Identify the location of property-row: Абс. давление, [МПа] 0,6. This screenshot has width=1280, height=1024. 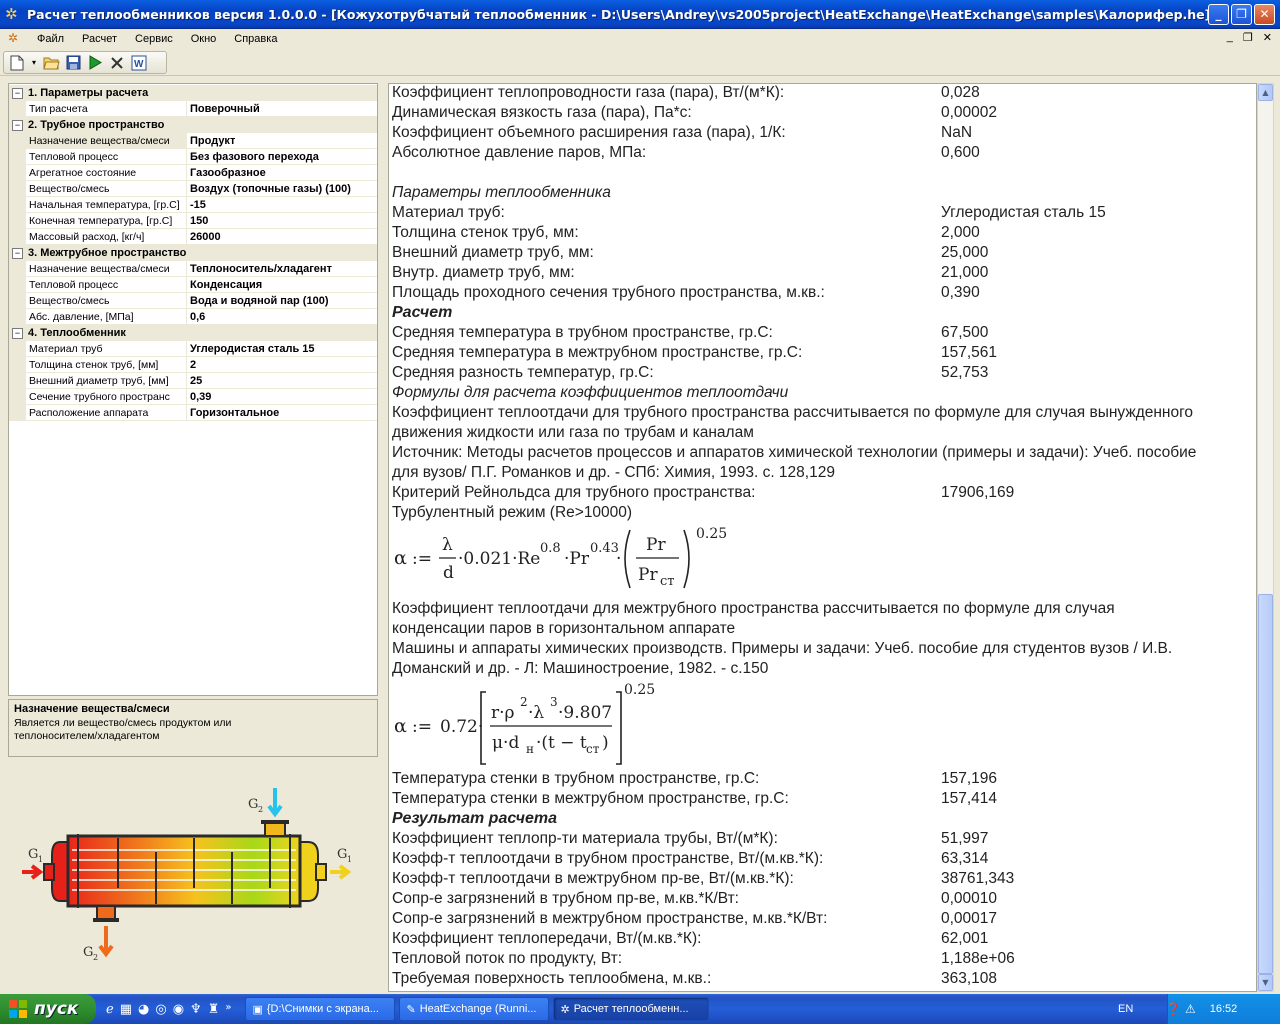
(193, 316).